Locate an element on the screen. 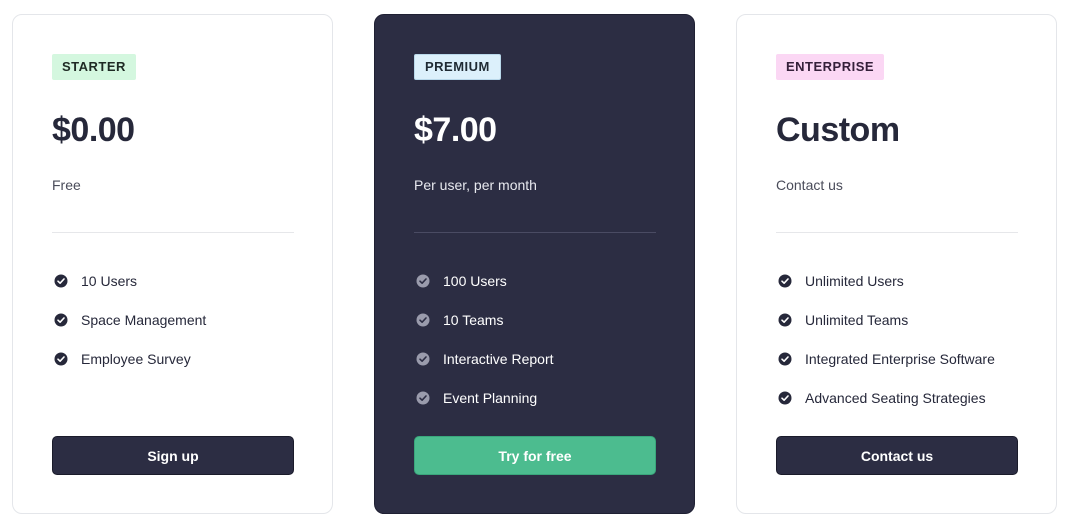 The image size is (1070, 528). feature-label: Space Management is located at coordinates (144, 319).